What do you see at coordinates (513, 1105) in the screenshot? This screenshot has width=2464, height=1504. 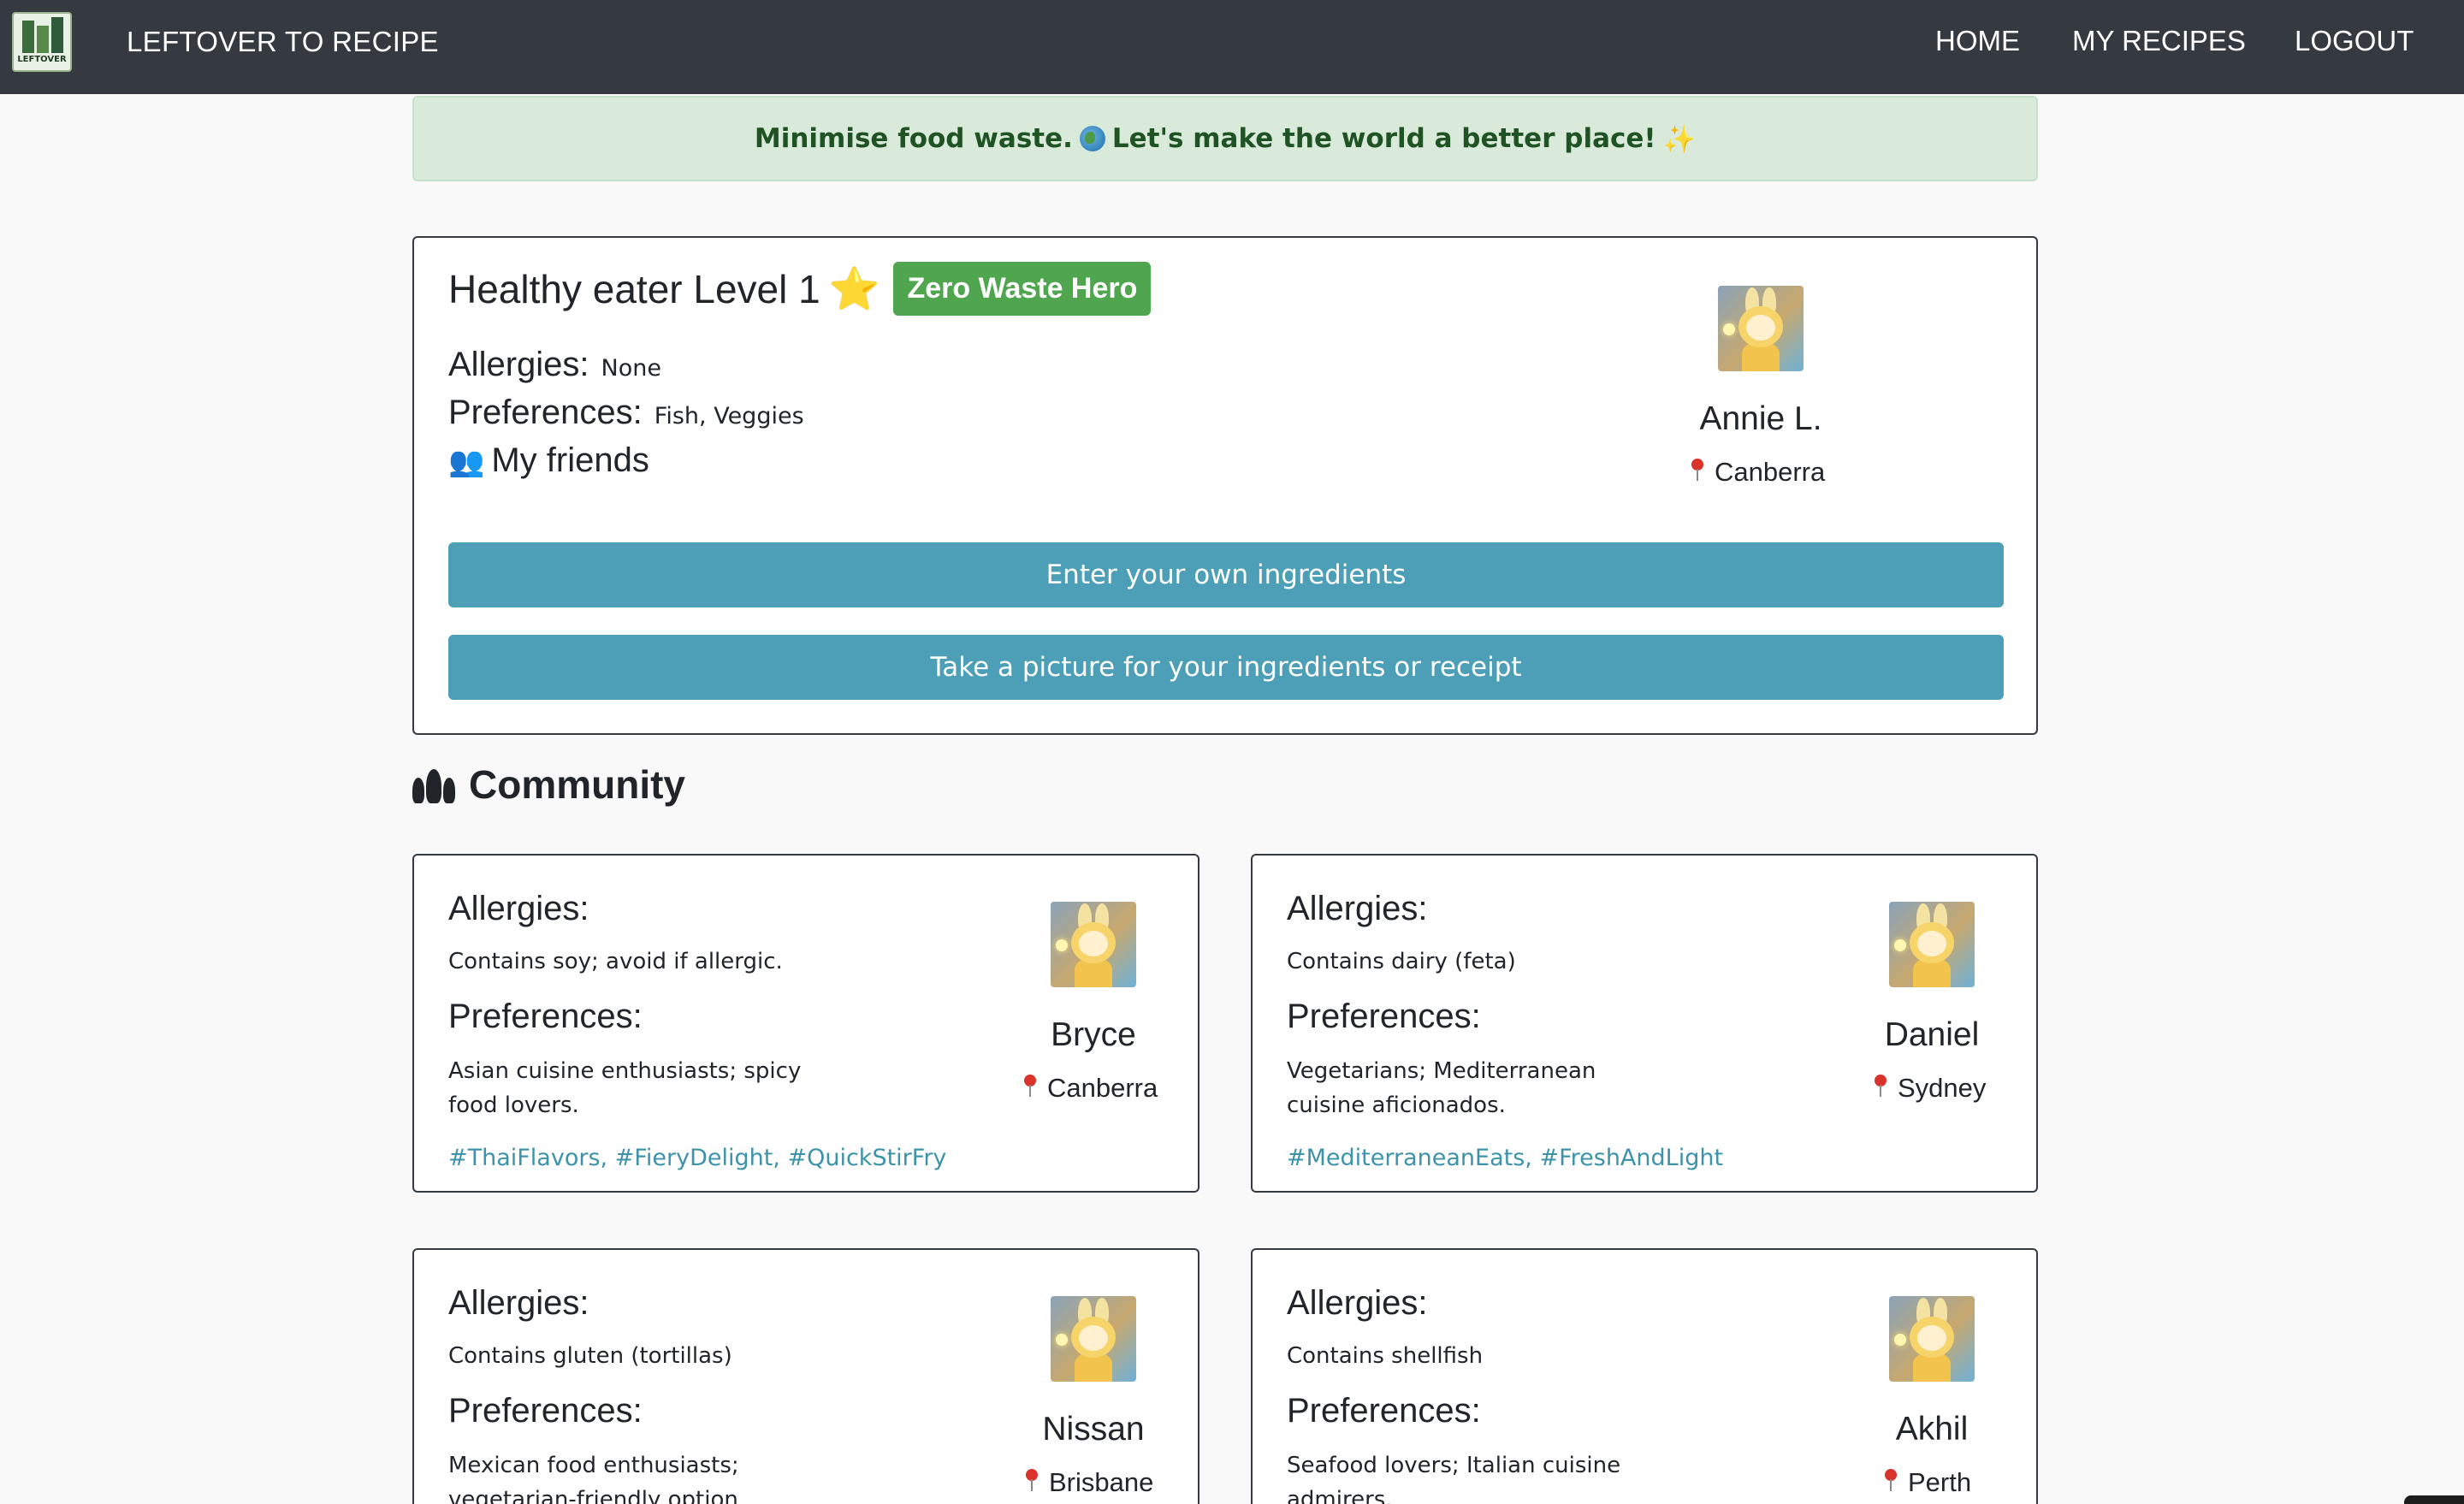 I see `preferences-line-2: food lovers.` at bounding box center [513, 1105].